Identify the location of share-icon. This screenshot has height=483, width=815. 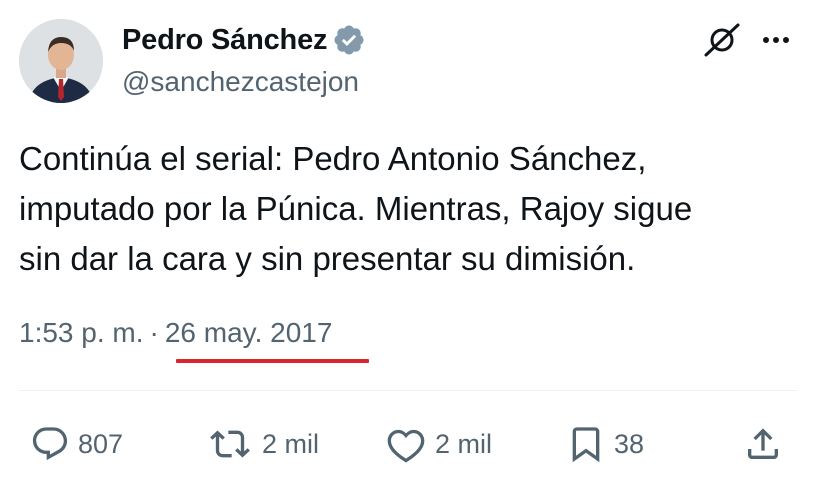
(763, 443).